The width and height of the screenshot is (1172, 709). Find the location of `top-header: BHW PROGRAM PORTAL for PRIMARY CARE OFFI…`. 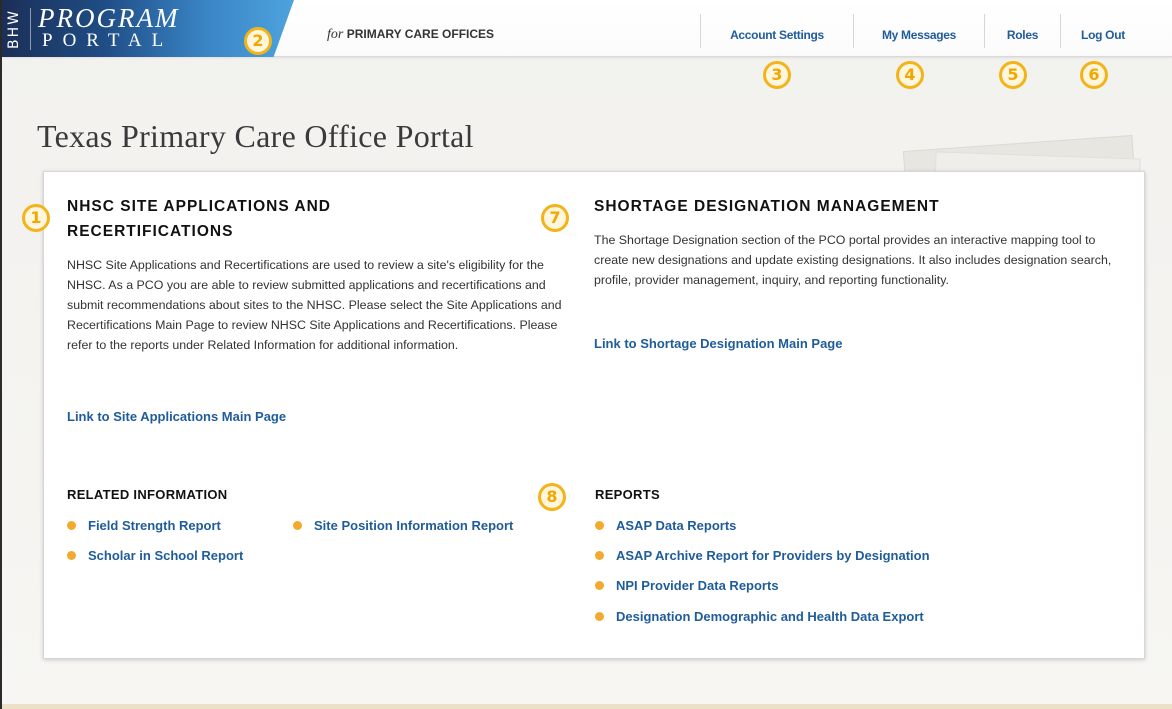

top-header: BHW PROGRAM PORTAL for PRIMARY CARE OFFI… is located at coordinates (587, 28).